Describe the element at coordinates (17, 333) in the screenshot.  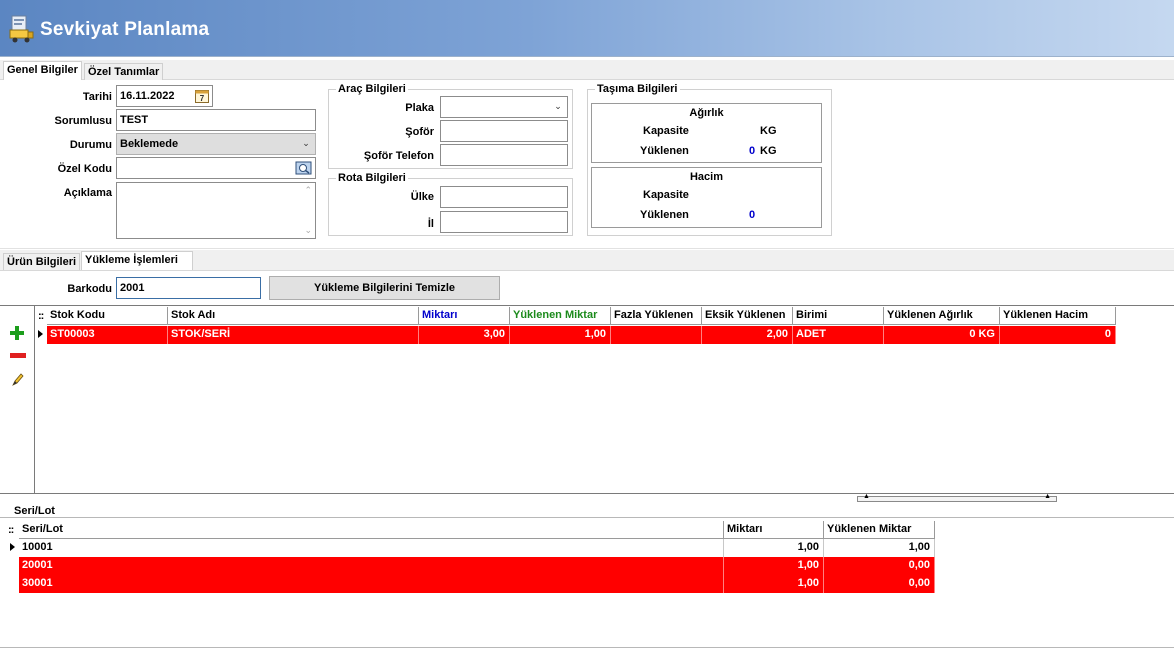
I see `add-icon` at that location.